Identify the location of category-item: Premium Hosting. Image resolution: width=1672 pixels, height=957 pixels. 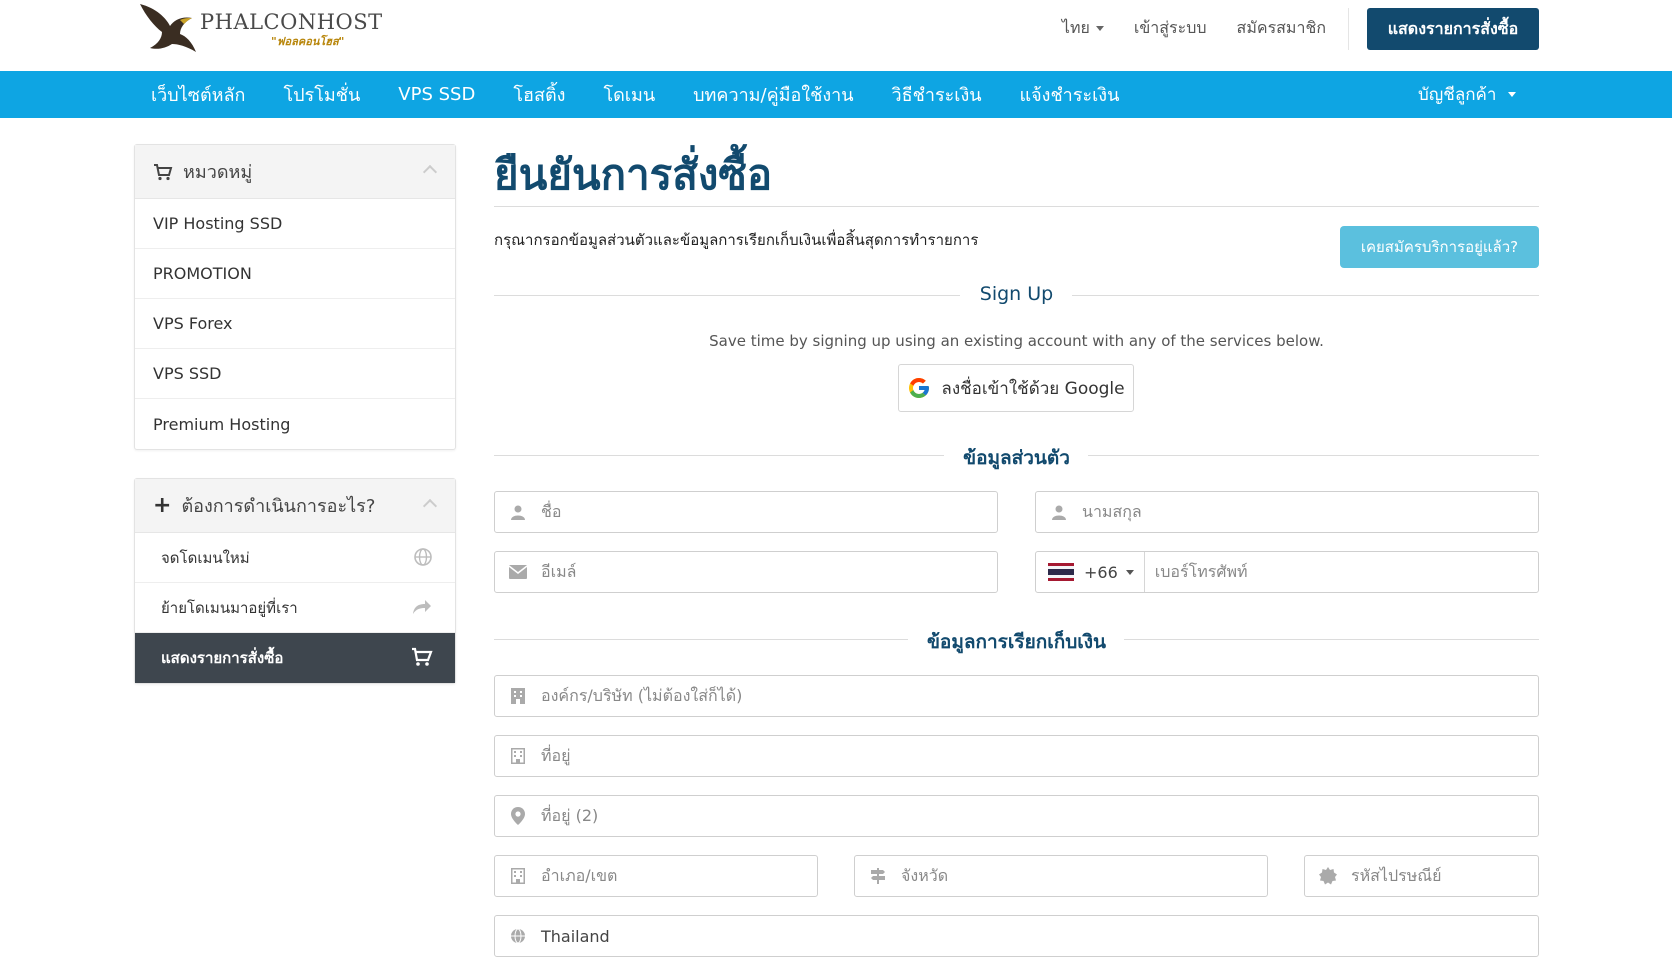
(295, 424).